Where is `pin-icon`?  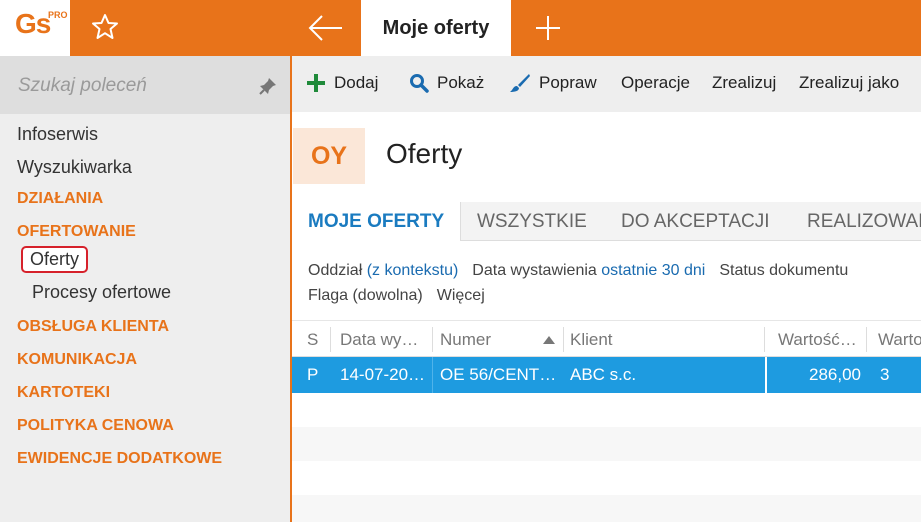
pin-icon is located at coordinates (268, 86).